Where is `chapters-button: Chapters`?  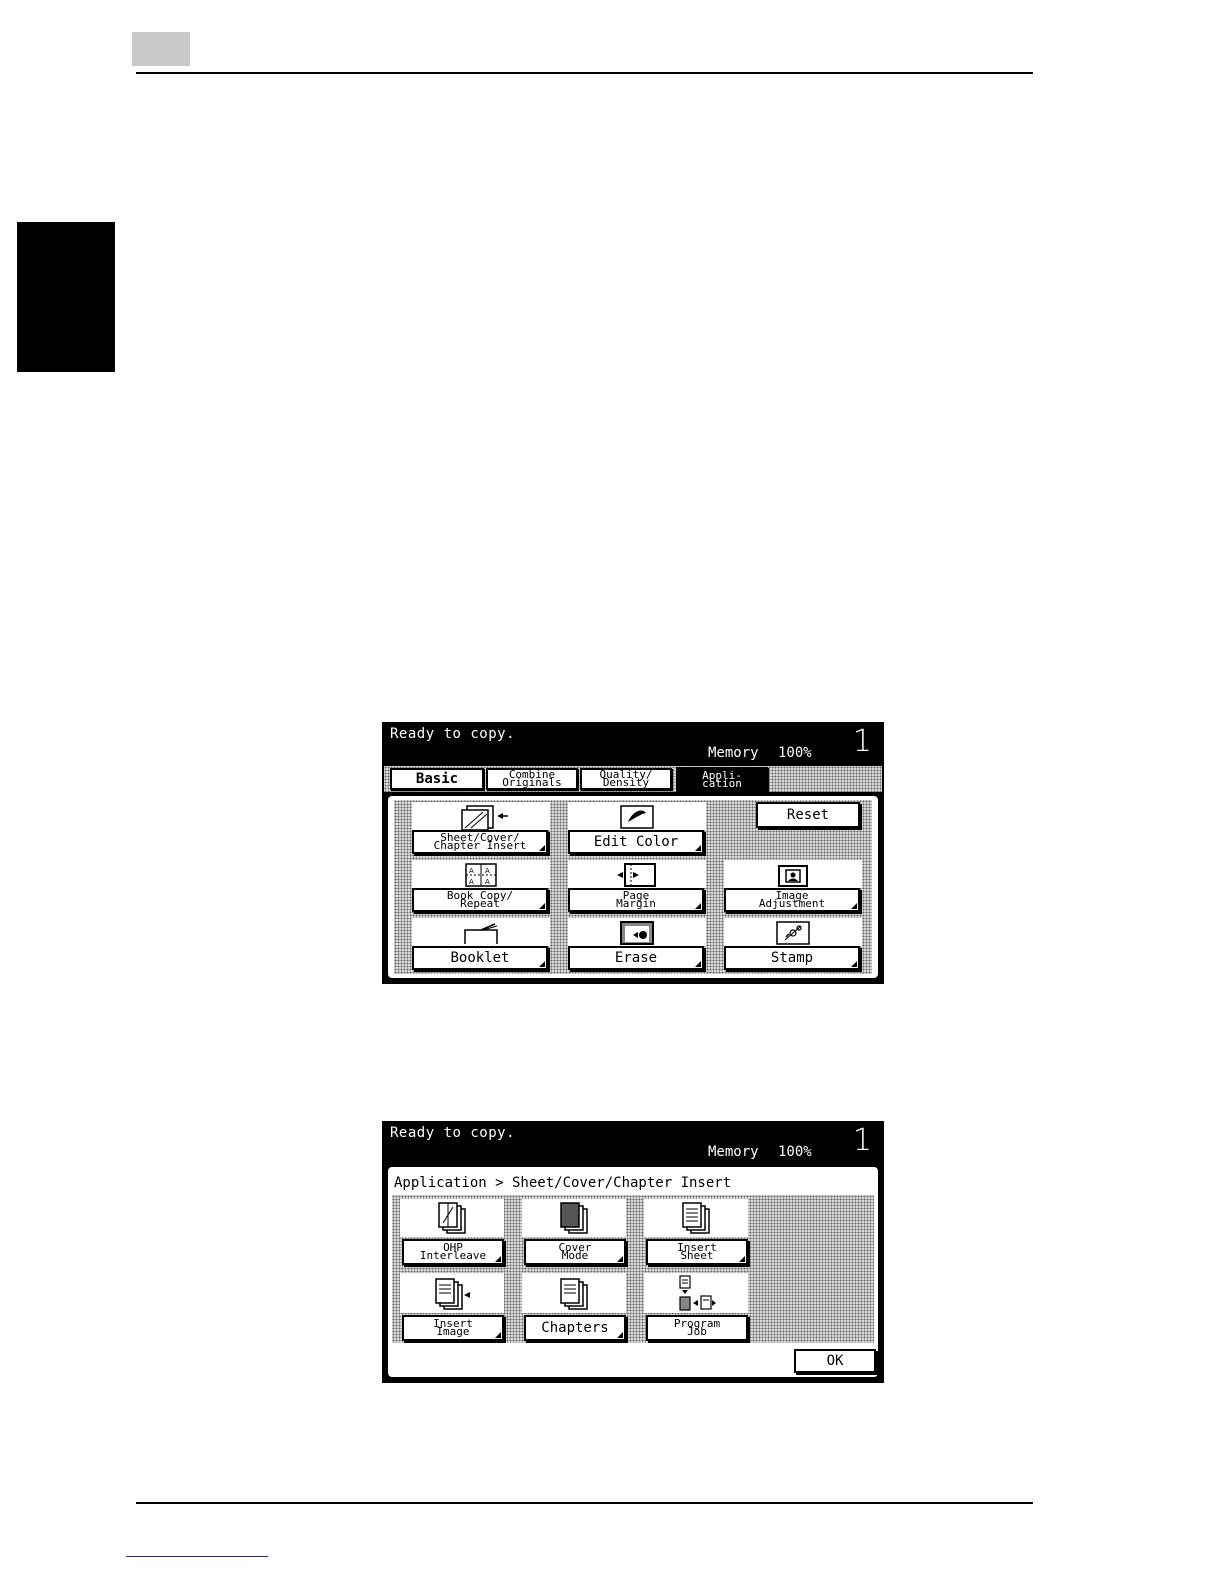
chapters-button: Chapters is located at coordinates (575, 1328).